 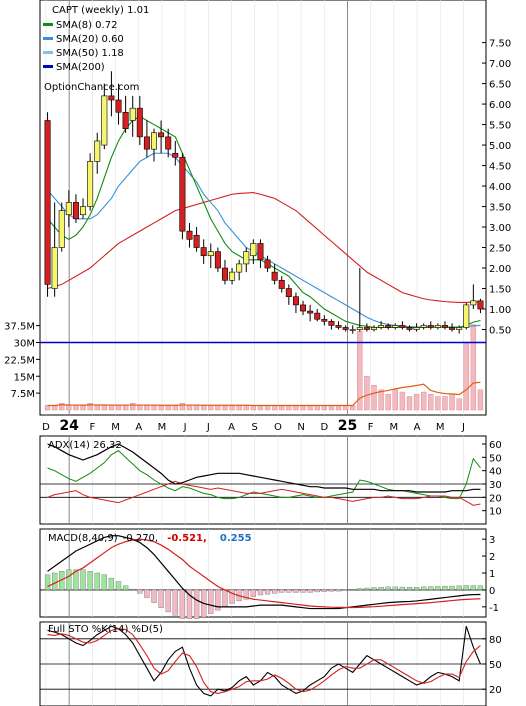 What do you see at coordinates (500, 331) in the screenshot?
I see `price-tick-label: 0.50` at bounding box center [500, 331].